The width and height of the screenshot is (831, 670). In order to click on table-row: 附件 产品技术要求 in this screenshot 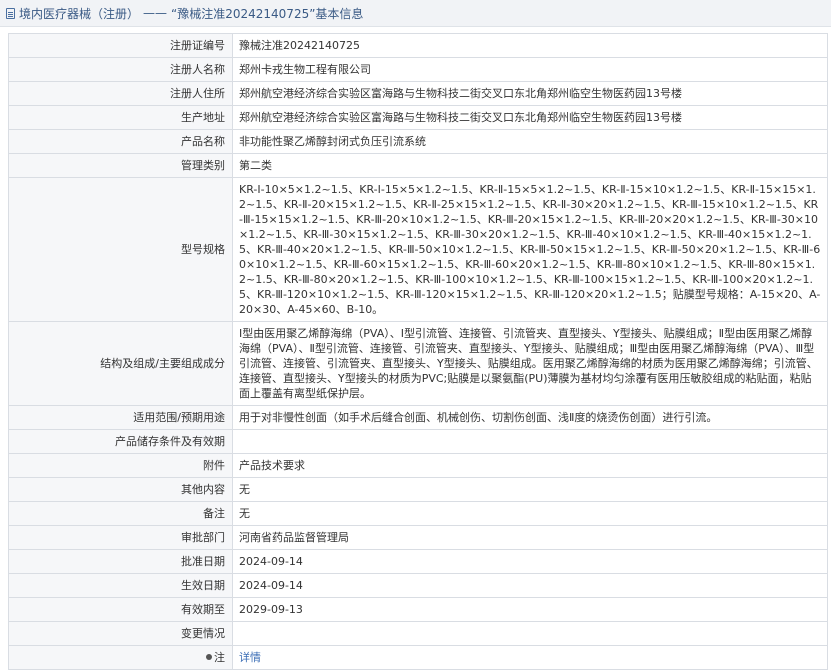, I will do `click(418, 465)`.